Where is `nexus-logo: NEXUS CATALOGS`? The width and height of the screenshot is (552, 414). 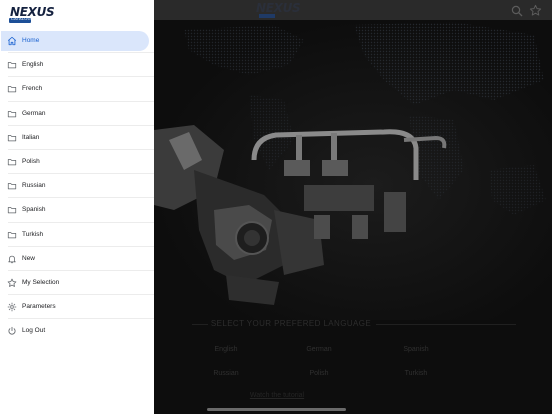 nexus-logo: NEXUS CATALOGS is located at coordinates (32, 14).